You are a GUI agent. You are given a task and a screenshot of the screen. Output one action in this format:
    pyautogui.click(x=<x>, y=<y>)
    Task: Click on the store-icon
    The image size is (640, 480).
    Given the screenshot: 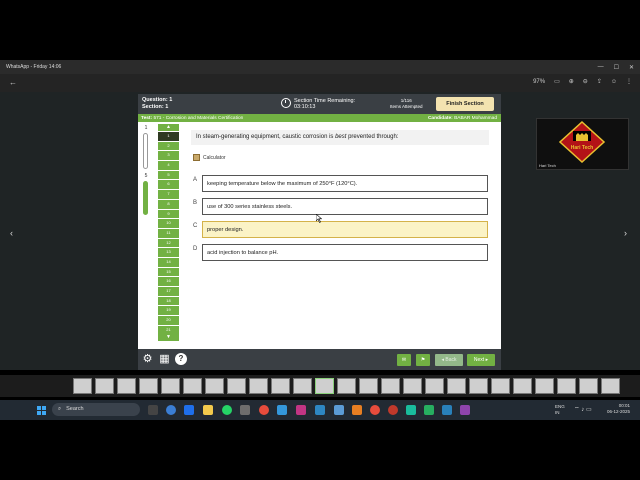 What is the action you would take?
    pyautogui.click(x=245, y=410)
    